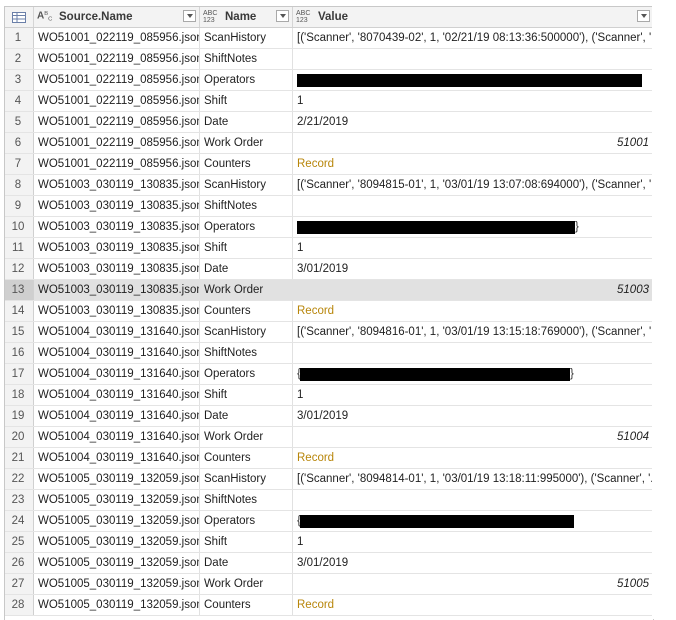 The image size is (676, 620). What do you see at coordinates (19, 437) in the screenshot?
I see `row-number: 20` at bounding box center [19, 437].